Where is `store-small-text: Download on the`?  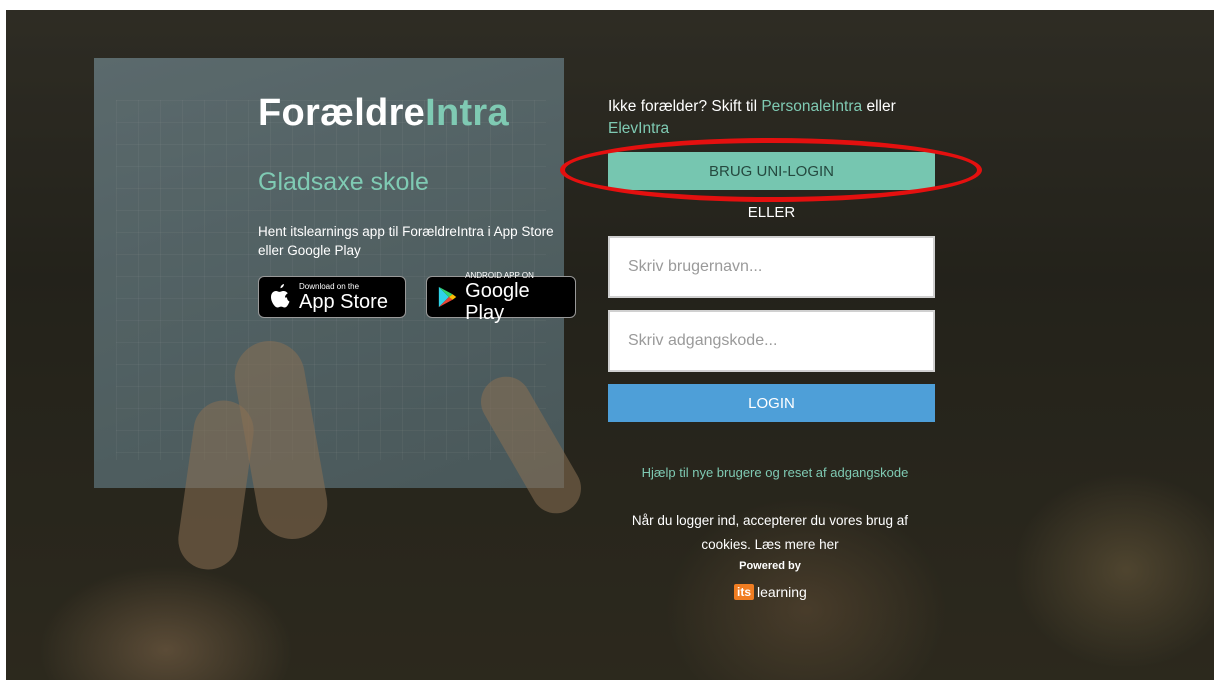
store-small-text: Download on the is located at coordinates (329, 286).